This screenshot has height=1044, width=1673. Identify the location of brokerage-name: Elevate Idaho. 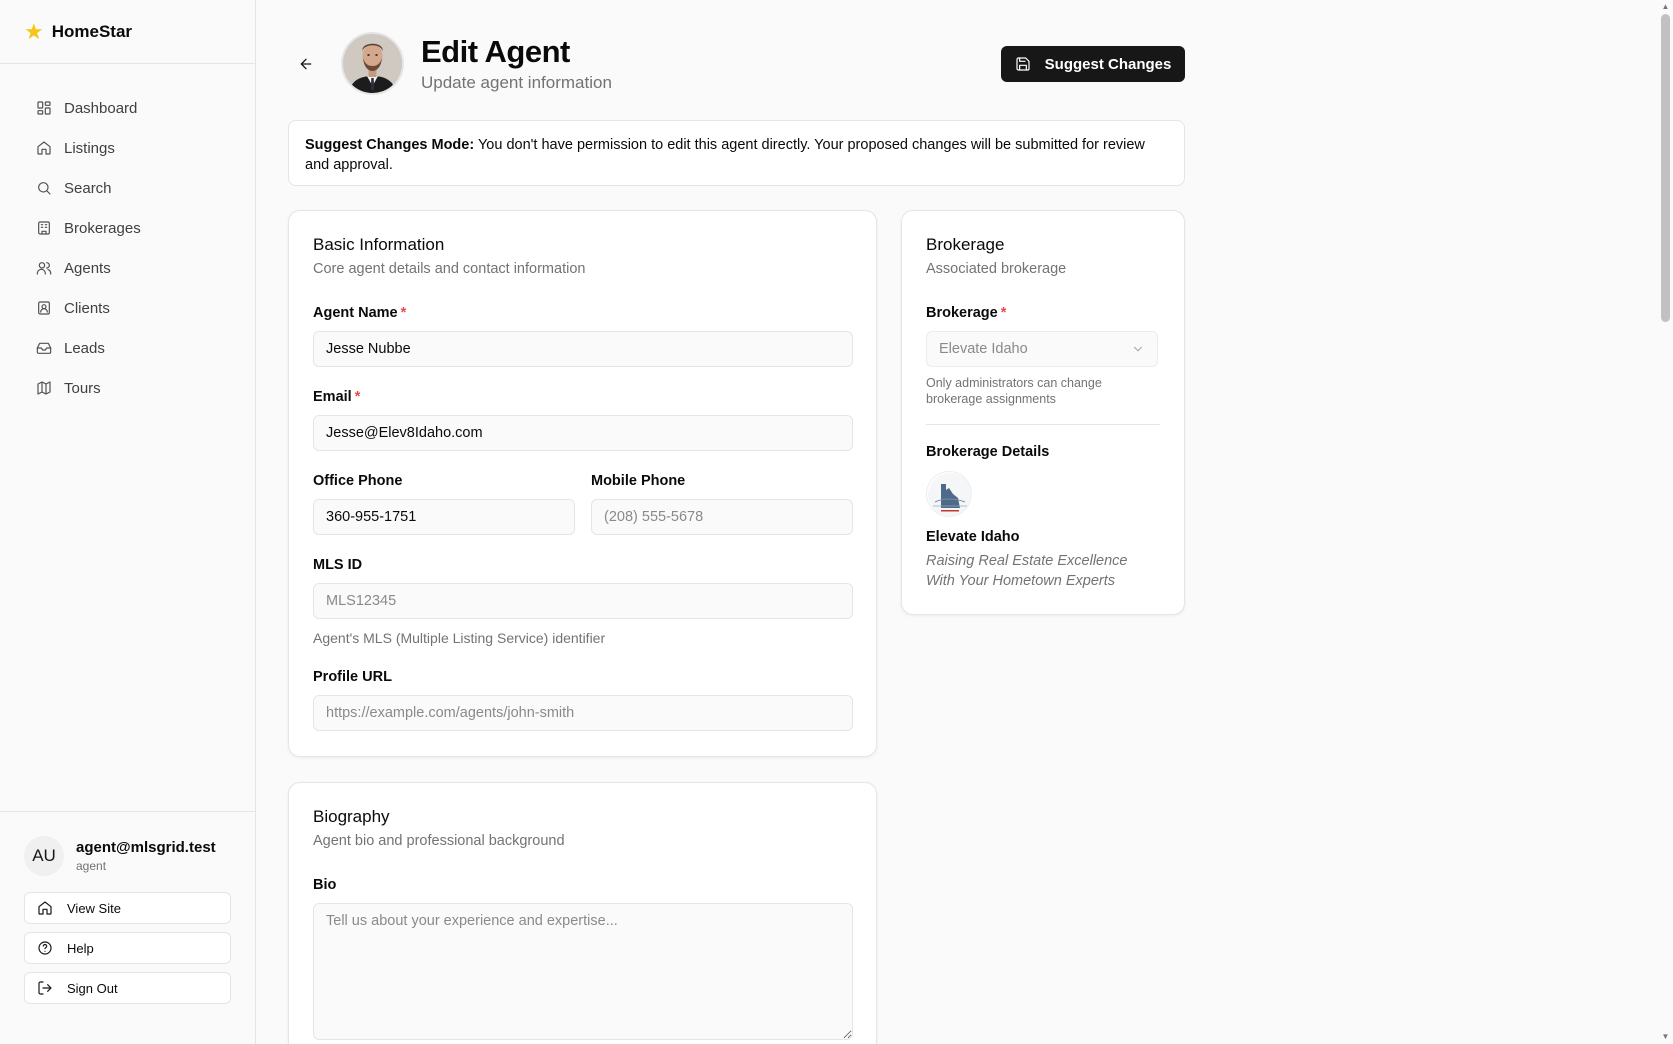
(973, 537).